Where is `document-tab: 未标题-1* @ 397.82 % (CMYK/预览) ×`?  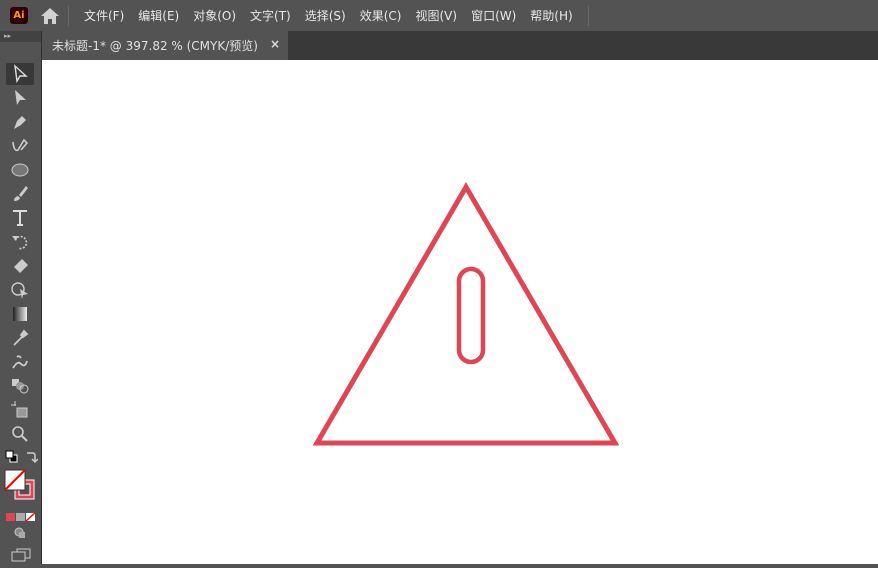 document-tab: 未标题-1* @ 397.82 % (CMYK/预览) × is located at coordinates (165, 45).